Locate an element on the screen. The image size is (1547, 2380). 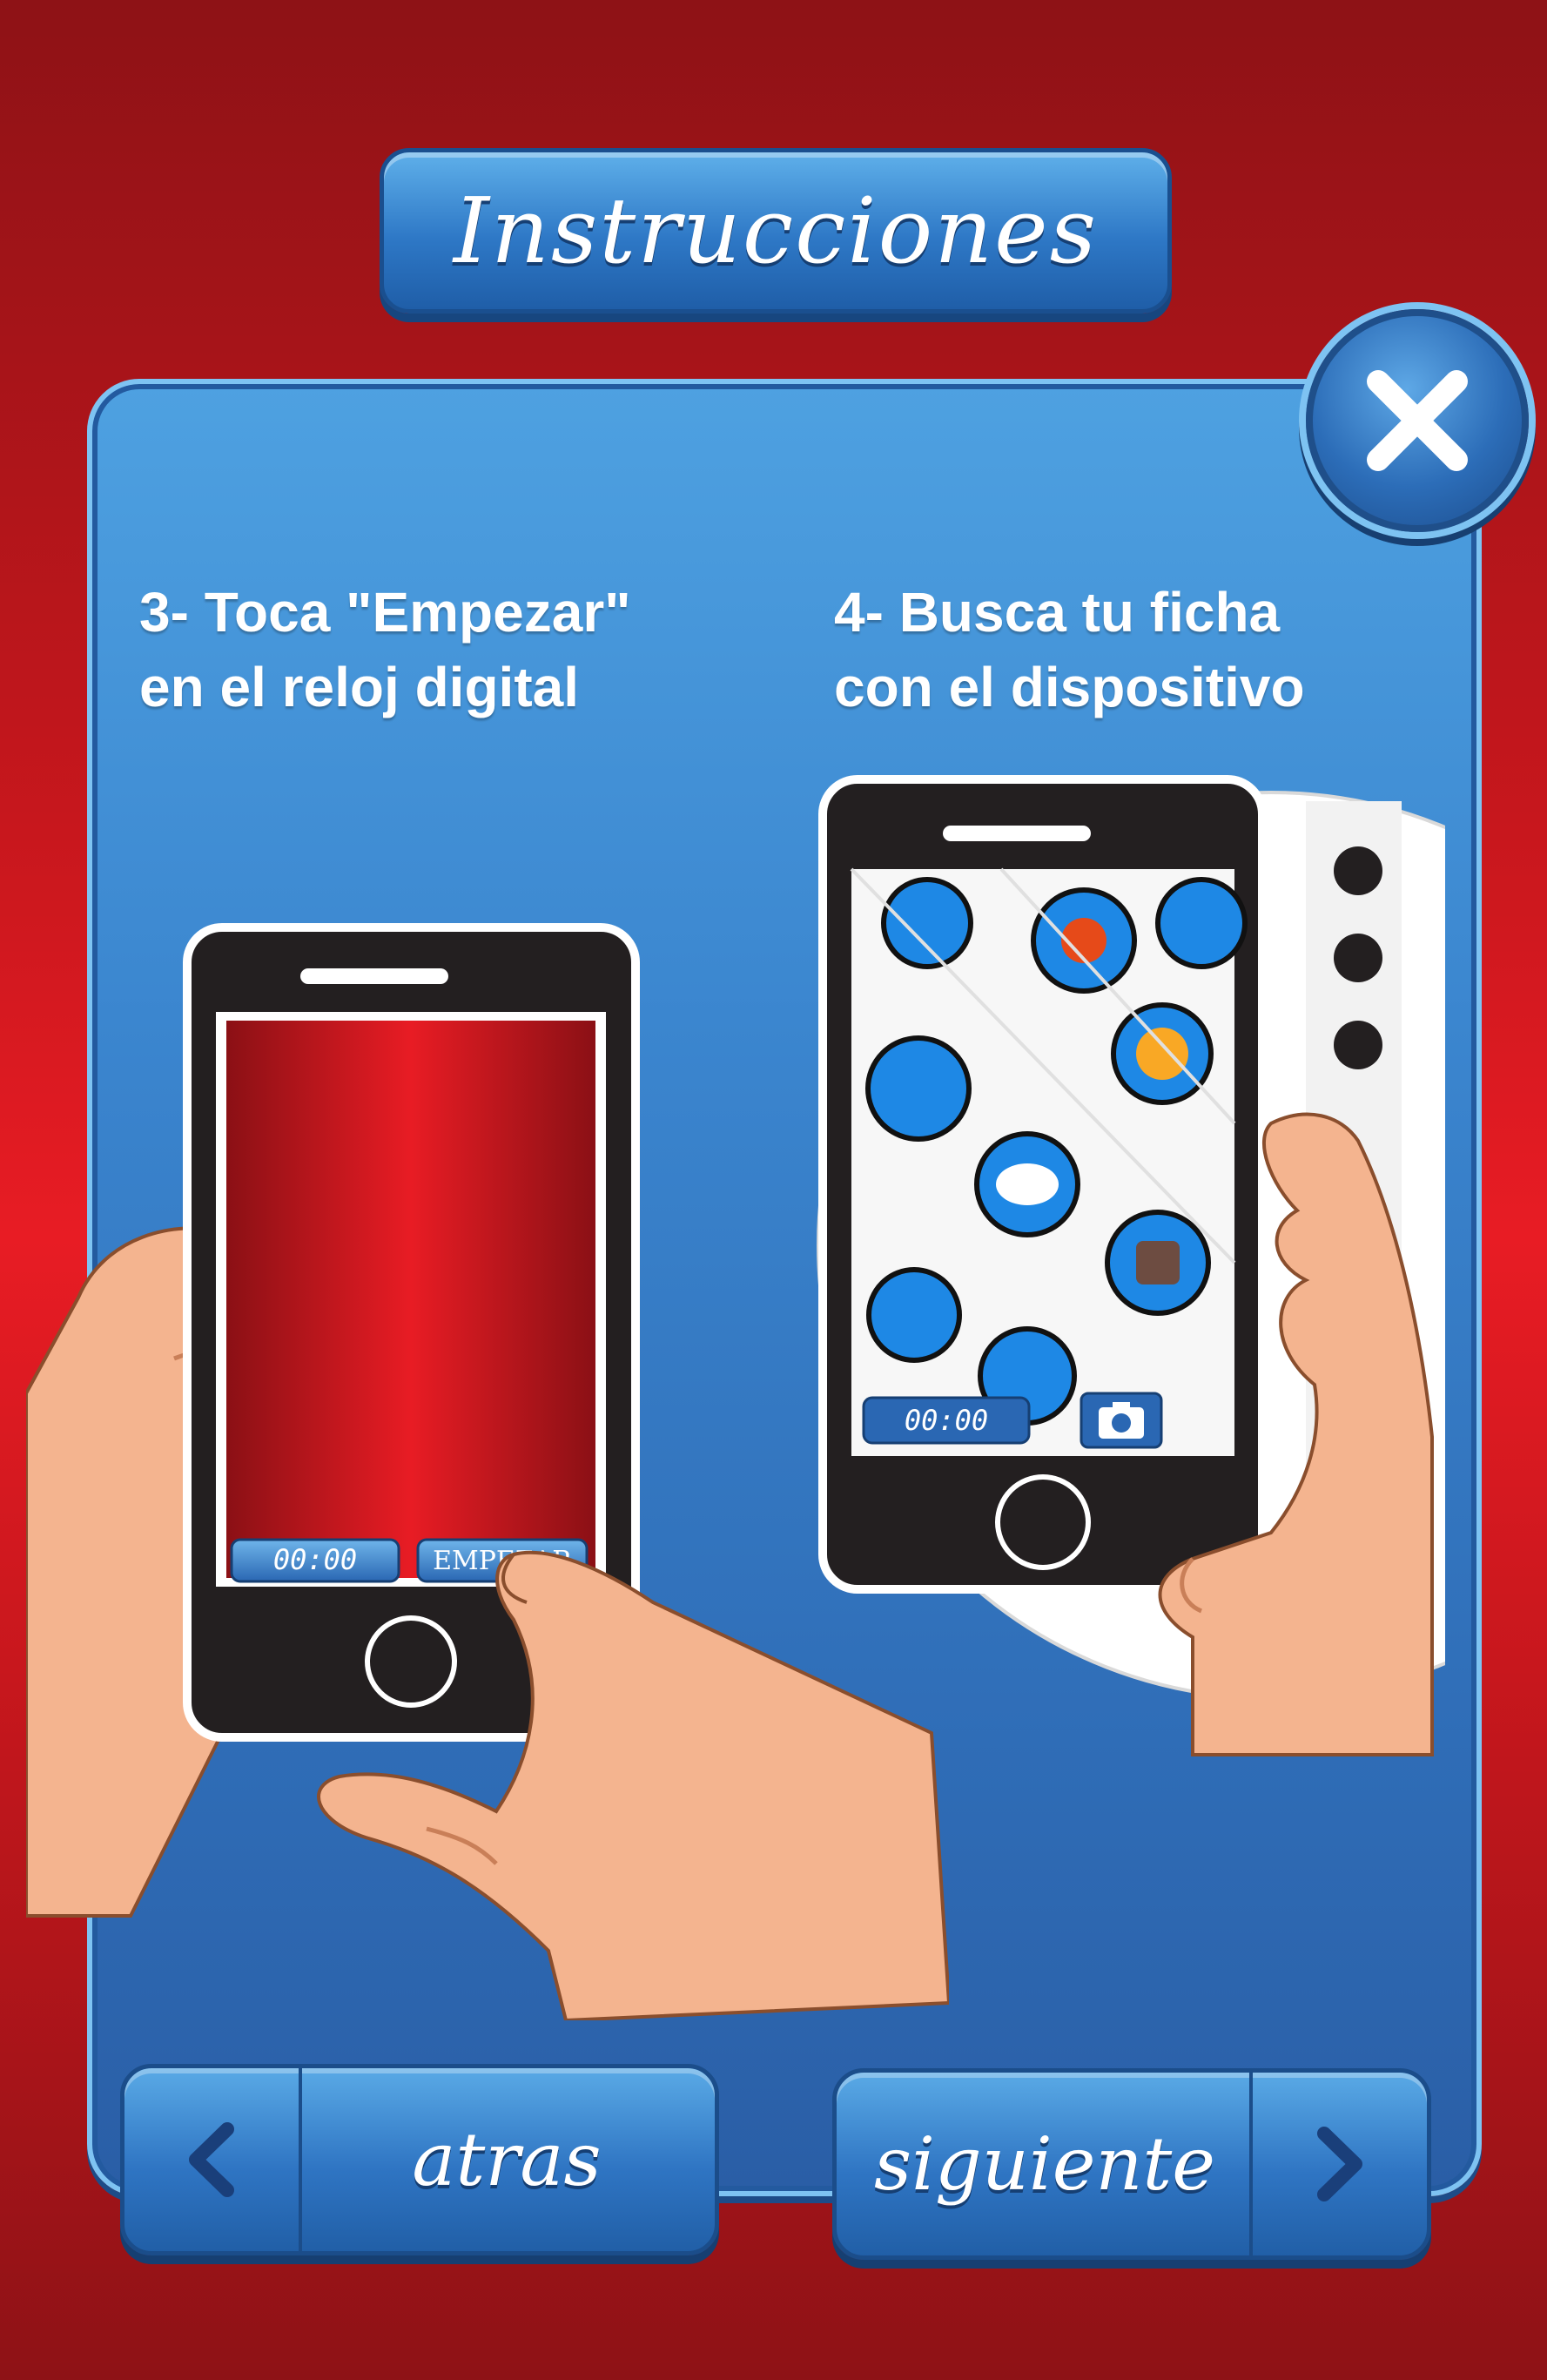
back-arrow is located at coordinates (213, 2159).